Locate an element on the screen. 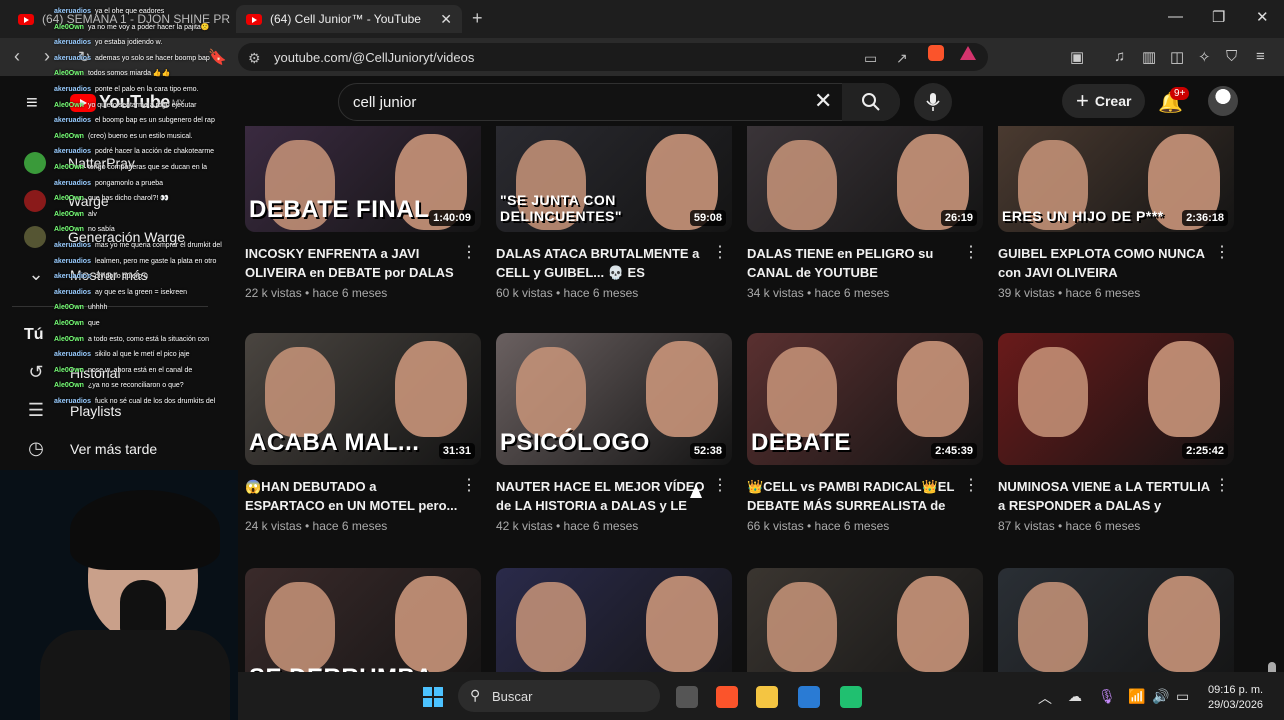 This screenshot has width=1284, height=720. task-view-icon is located at coordinates (687, 697).